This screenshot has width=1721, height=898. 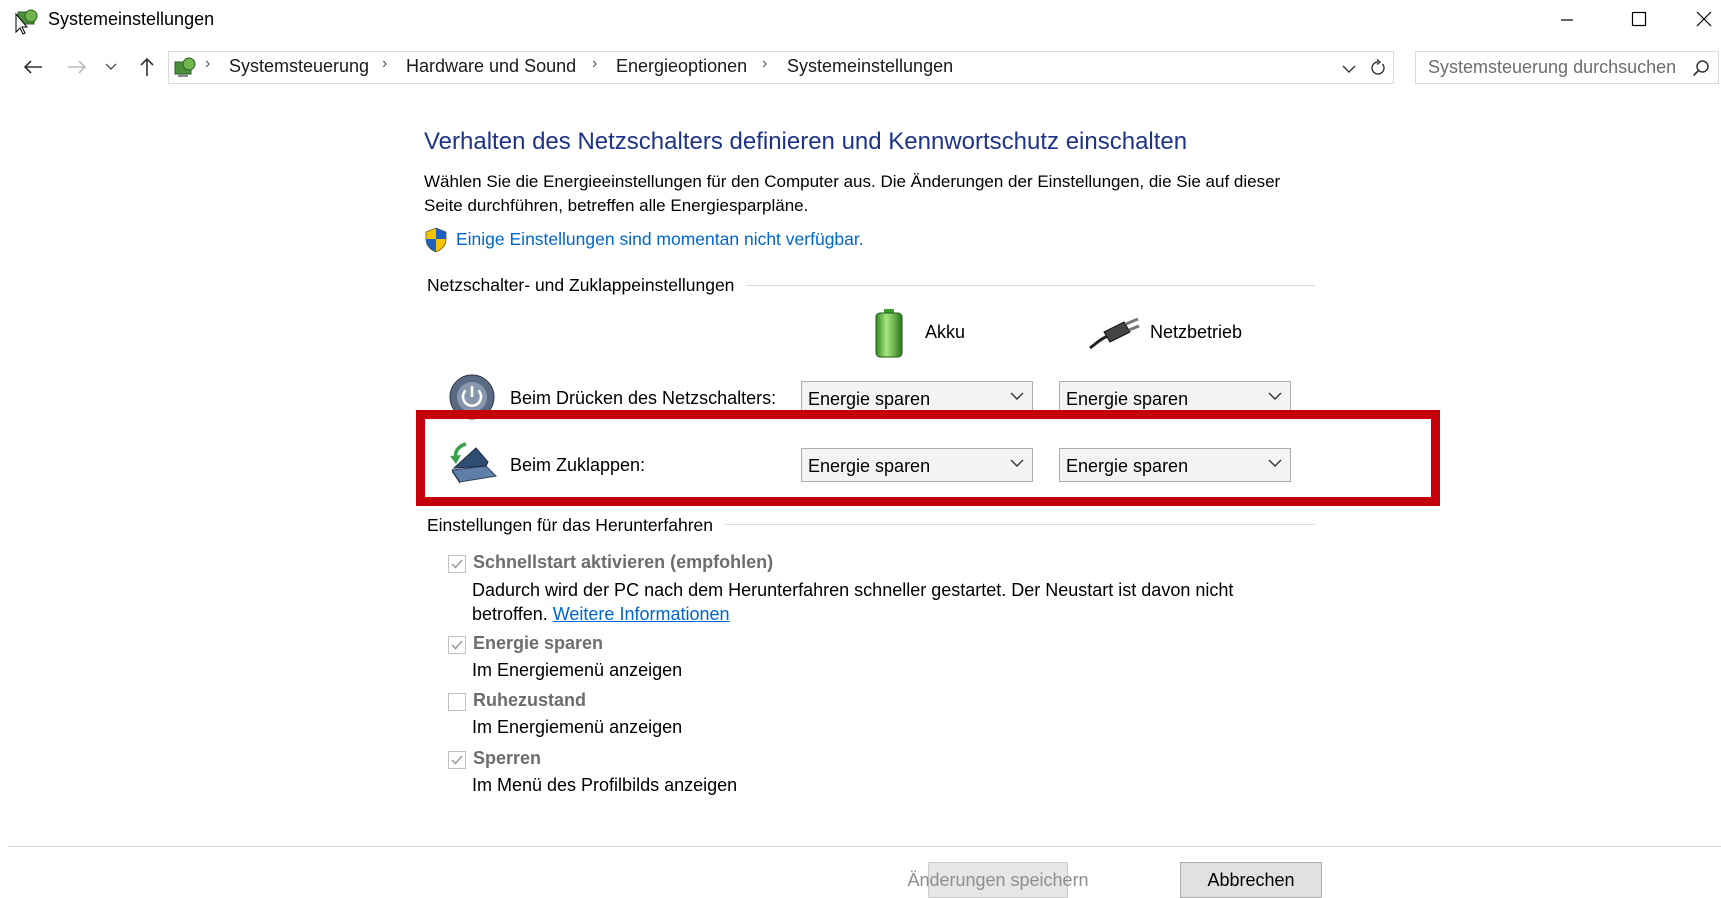 What do you see at coordinates (530, 700) in the screenshot?
I see `hibernate-label: Ruhezustand` at bounding box center [530, 700].